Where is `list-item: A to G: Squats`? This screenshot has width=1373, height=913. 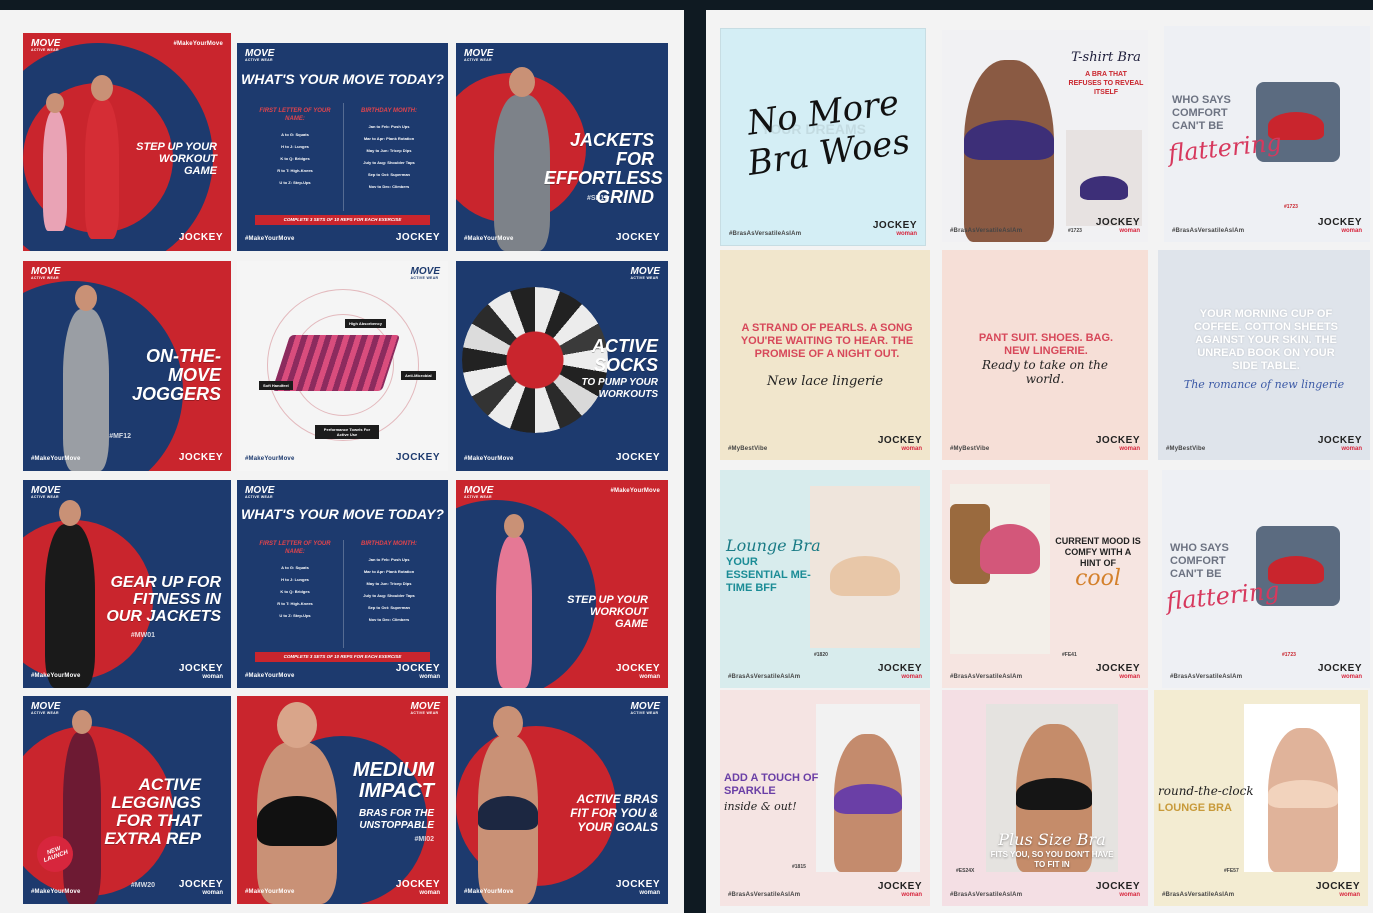 list-item: A to G: Squats is located at coordinates (295, 134).